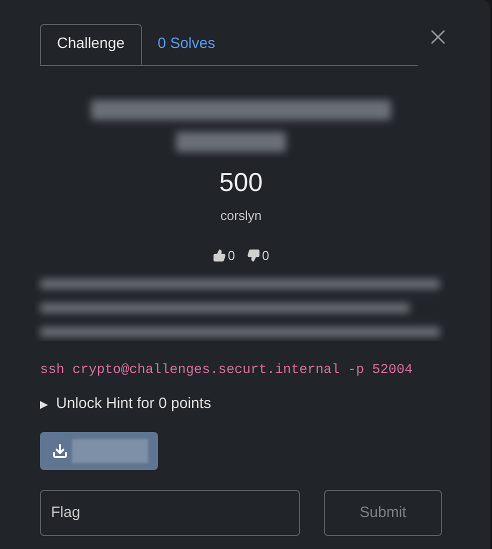 The height and width of the screenshot is (549, 492). I want to click on tab: 0 Solves, so click(187, 44).